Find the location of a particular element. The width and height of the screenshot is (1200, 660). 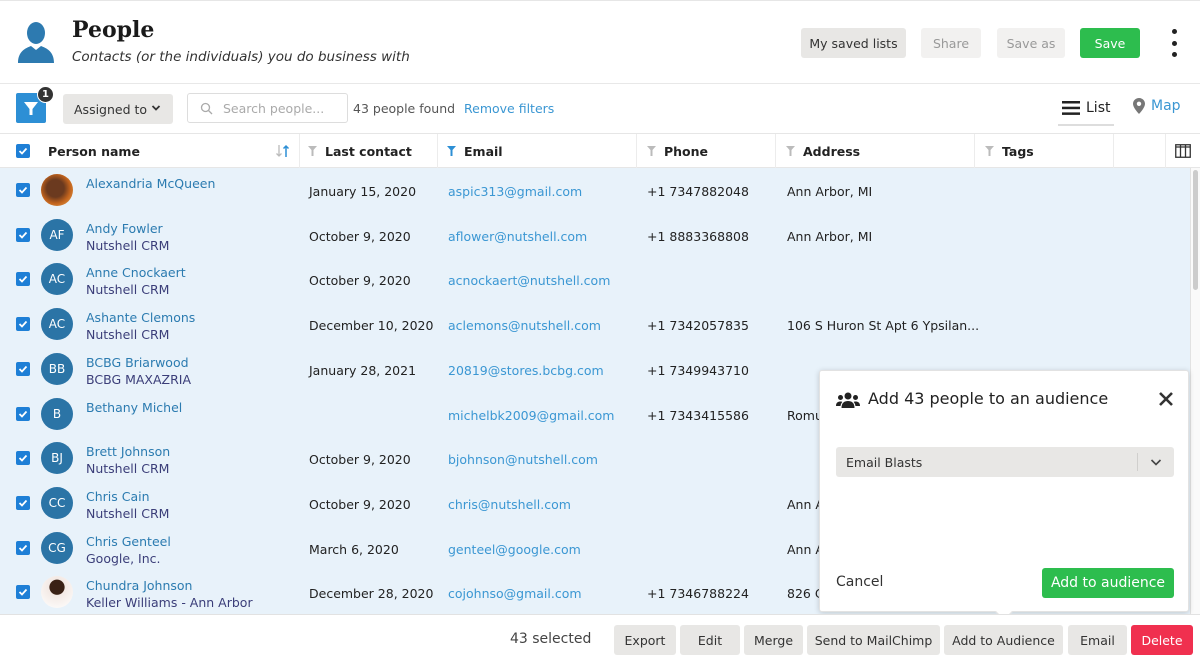

column-email: Email is located at coordinates (537, 151).